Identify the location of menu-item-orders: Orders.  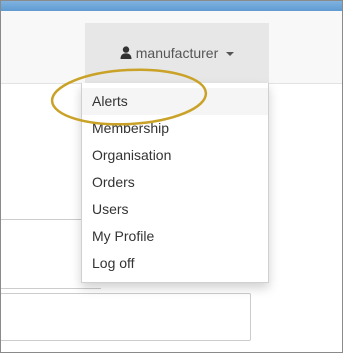
(175, 182).